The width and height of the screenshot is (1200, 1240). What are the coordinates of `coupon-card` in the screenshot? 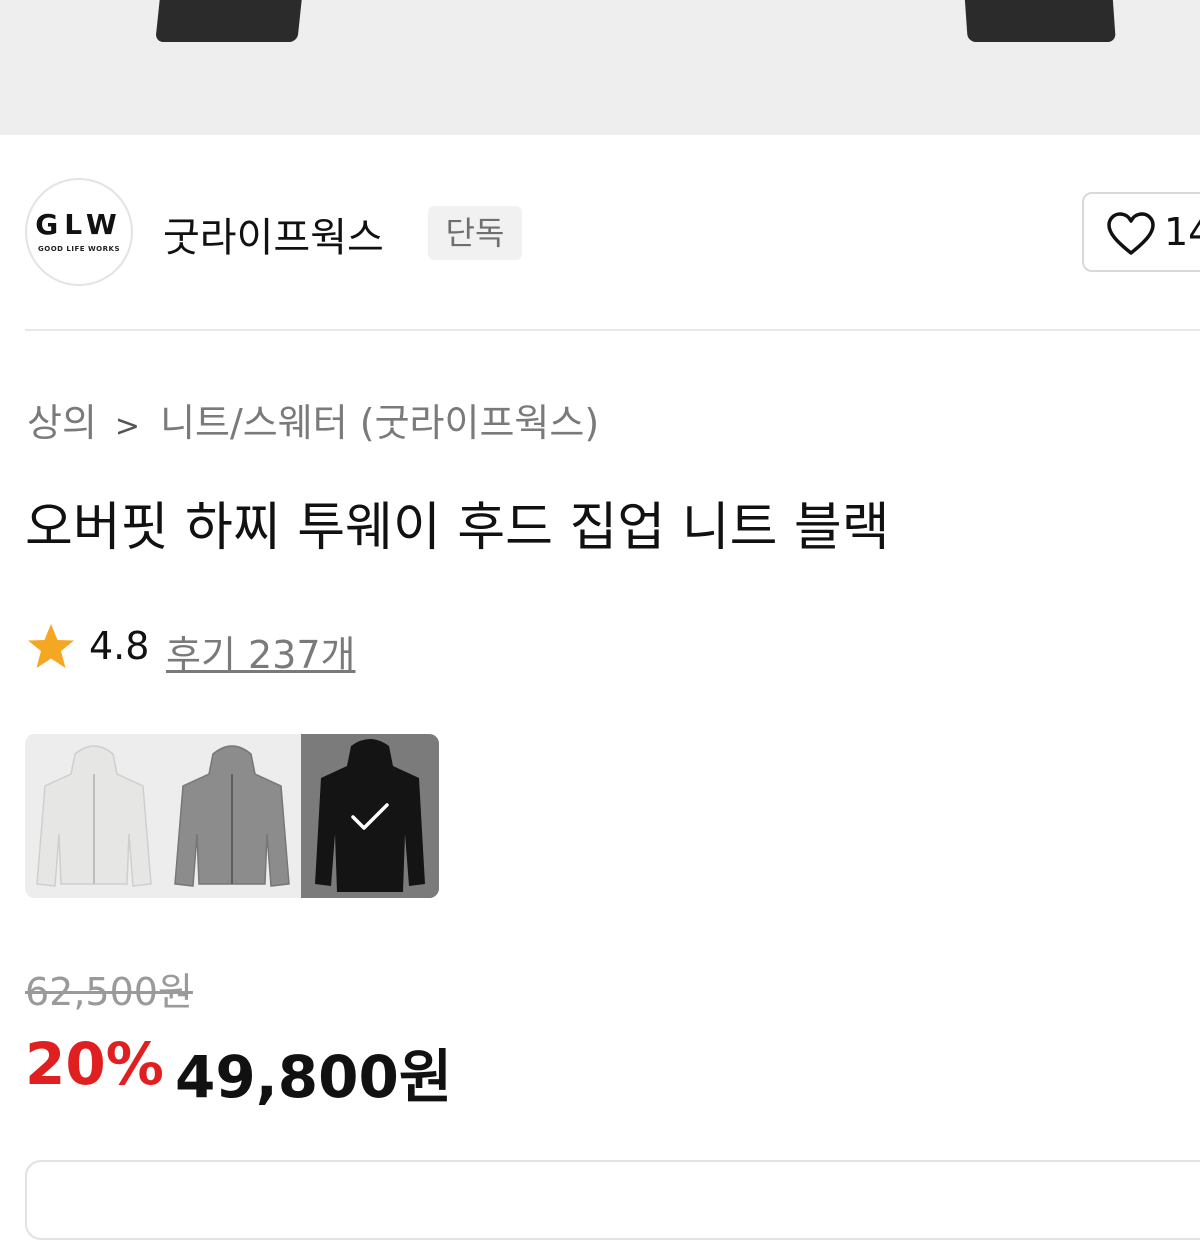 It's located at (612, 1200).